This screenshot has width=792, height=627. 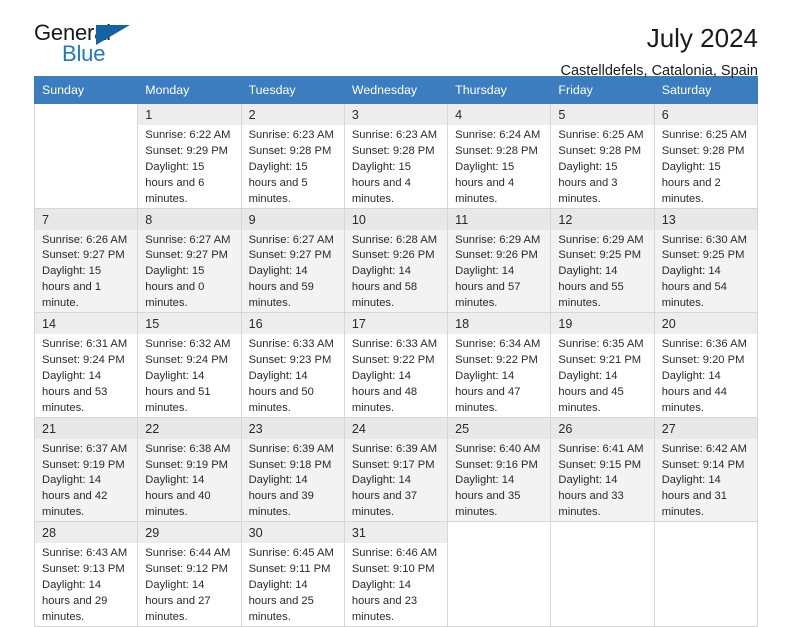 What do you see at coordinates (499, 219) in the screenshot?
I see `day-number: 11` at bounding box center [499, 219].